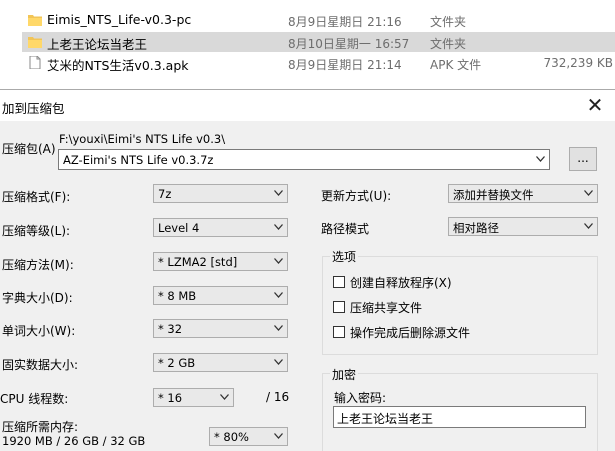 Image resolution: width=615 pixels, height=451 pixels. I want to click on memory-usage-select: * 80%, so click(248, 436).